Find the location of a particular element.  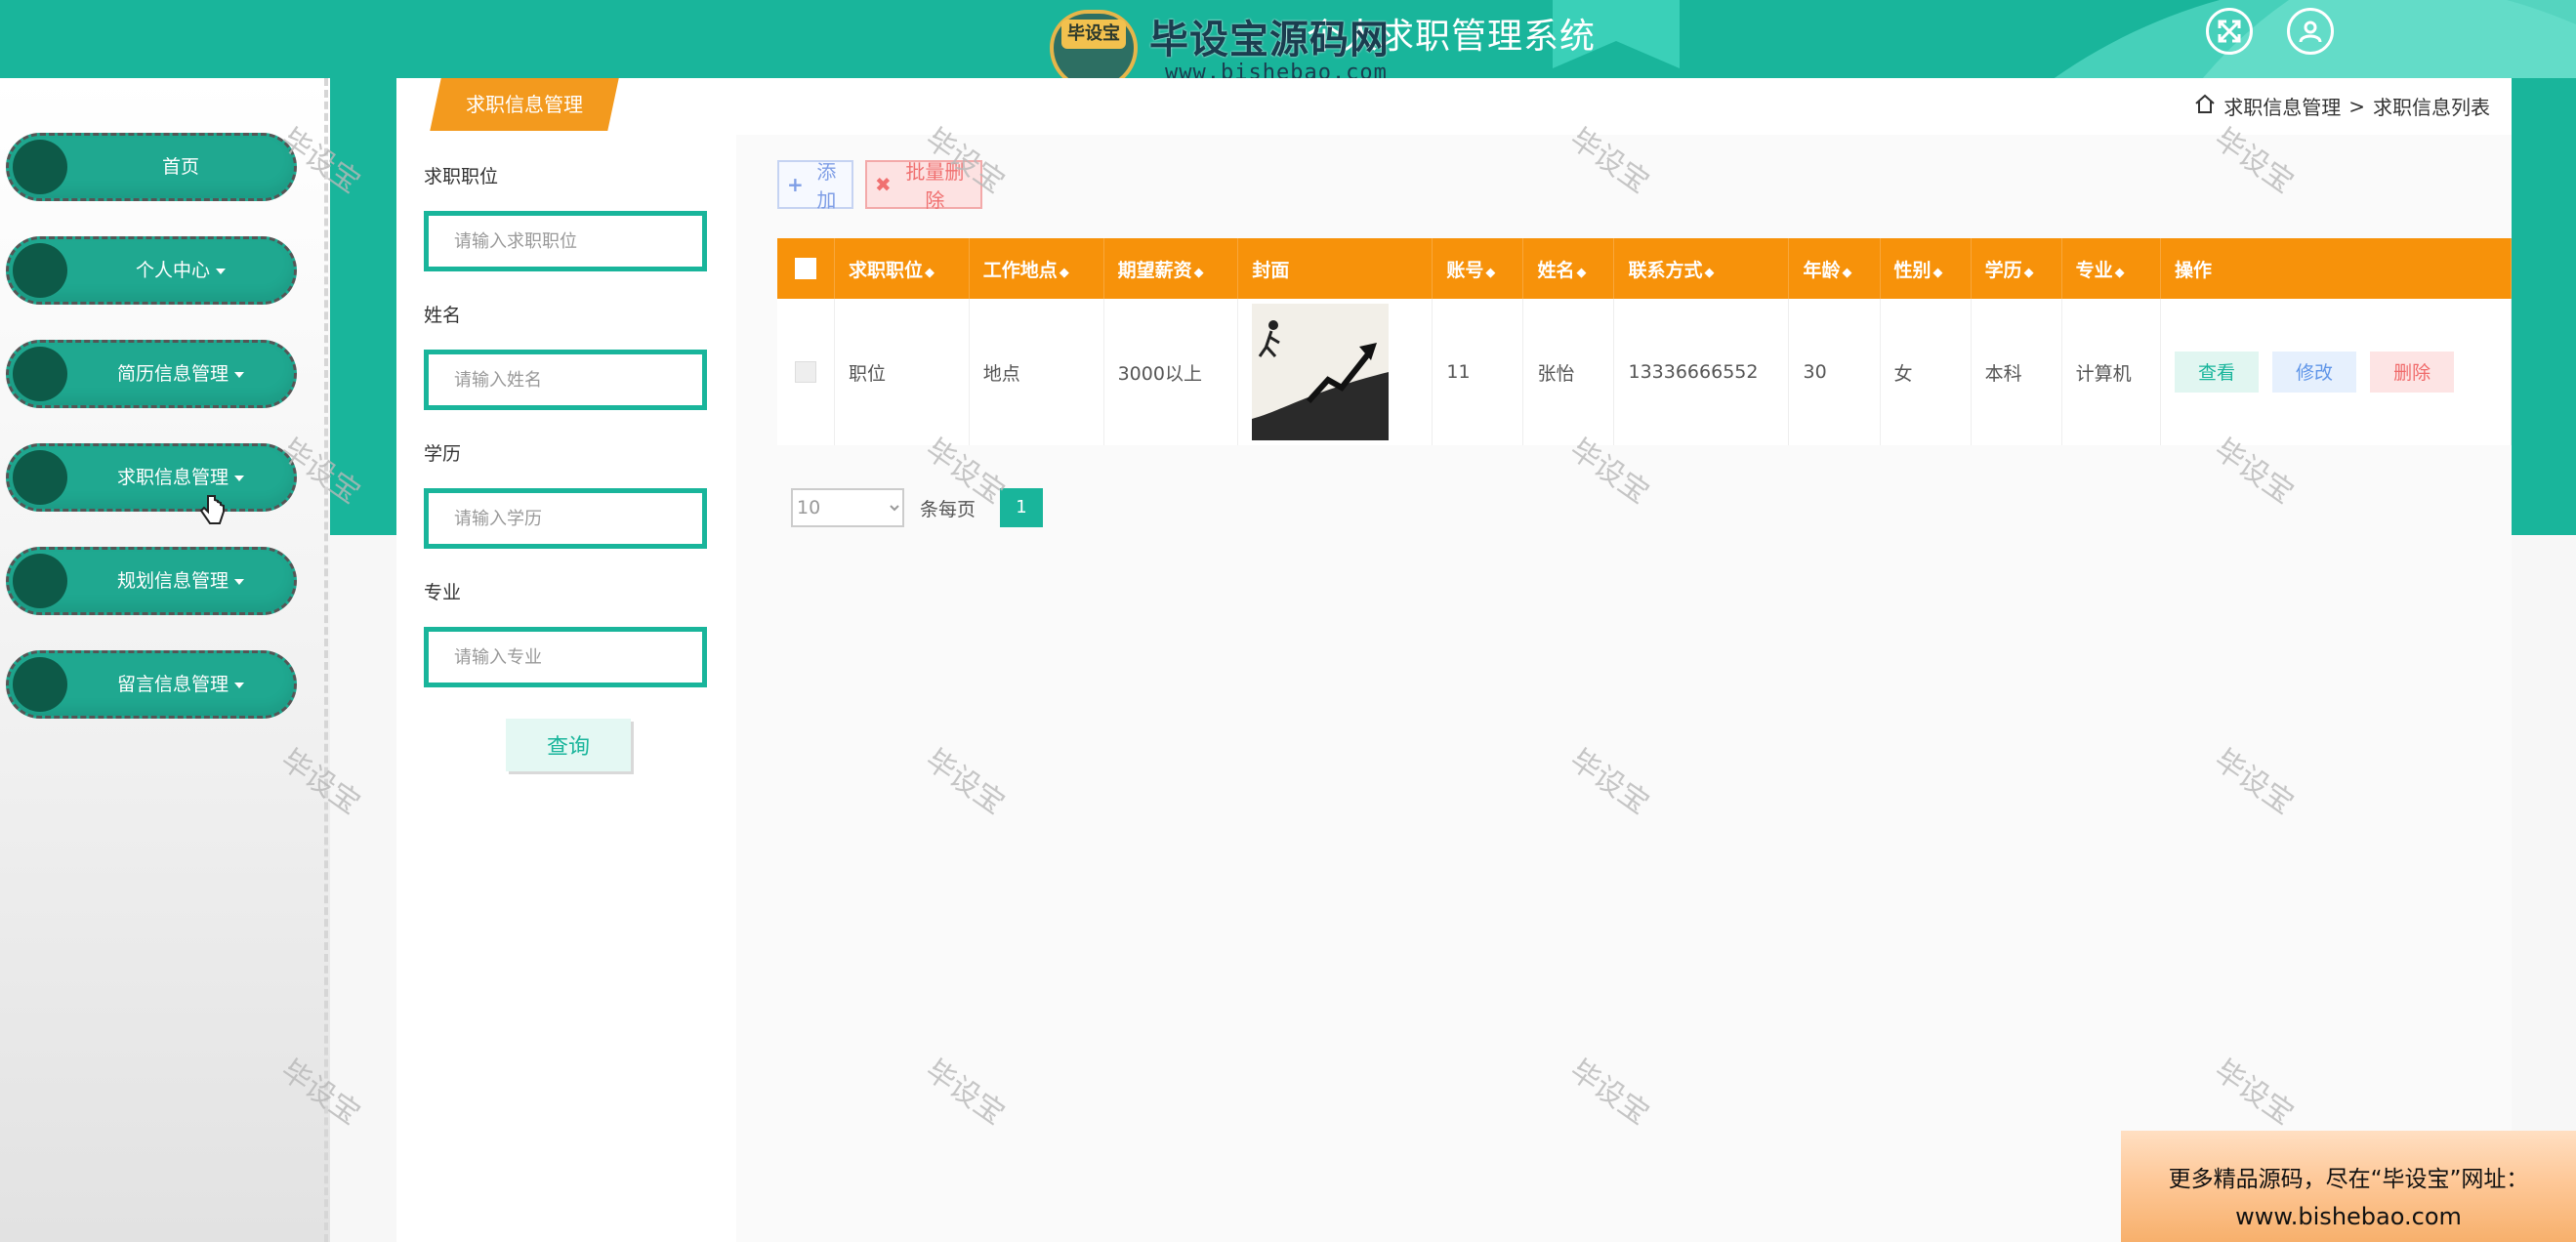

sidebar-item-home: 首页 is located at coordinates (151, 167).